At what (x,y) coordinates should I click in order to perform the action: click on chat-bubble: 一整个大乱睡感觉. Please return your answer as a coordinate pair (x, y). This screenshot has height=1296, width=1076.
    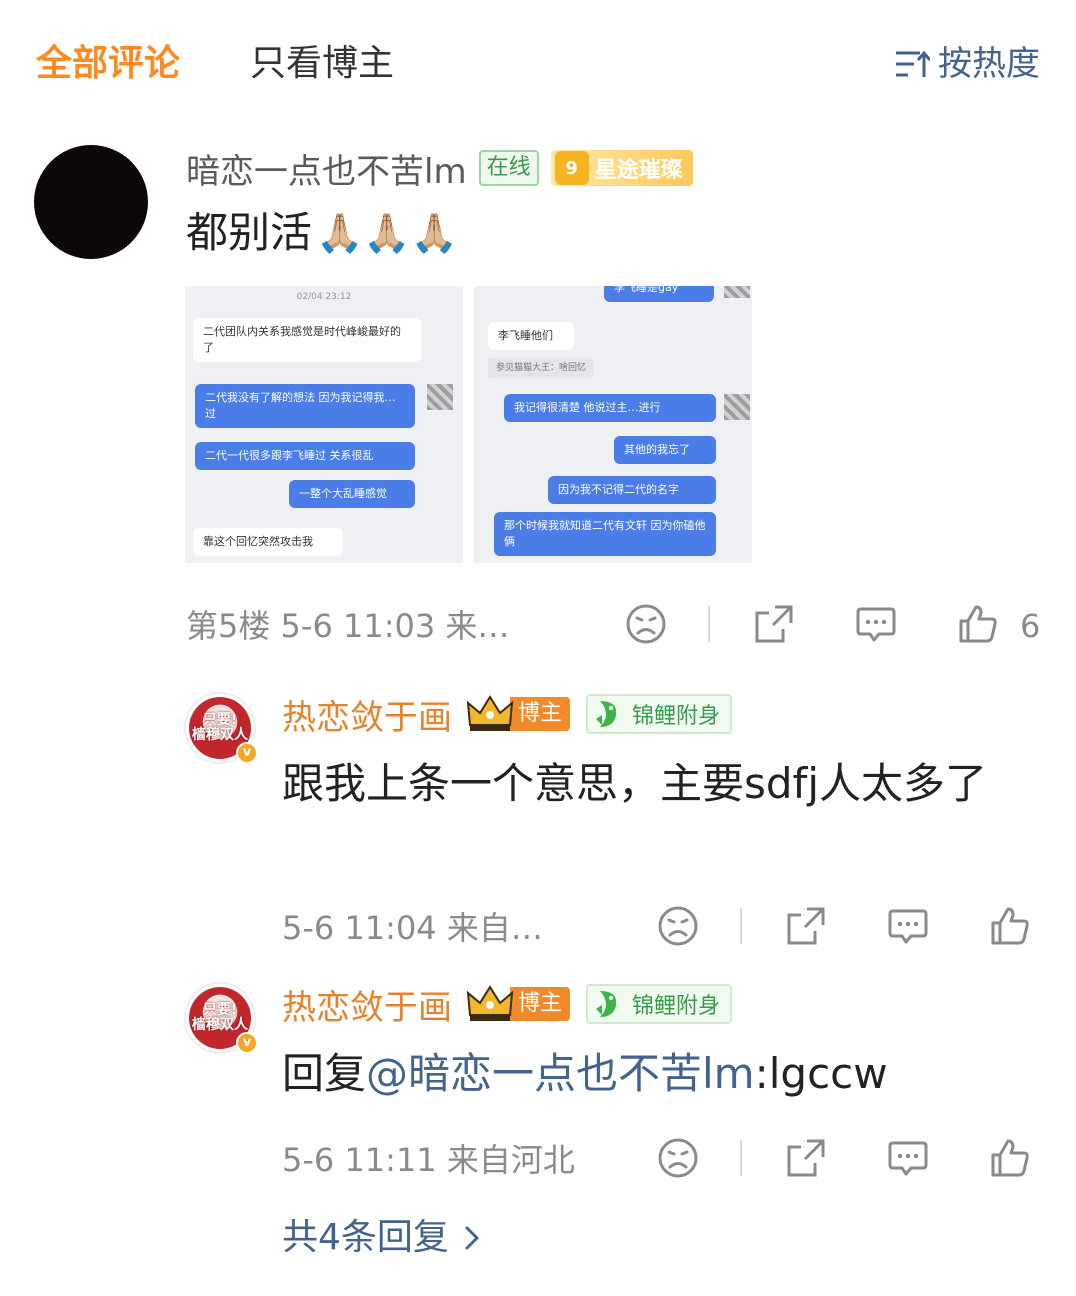
    Looking at the image, I should click on (352, 494).